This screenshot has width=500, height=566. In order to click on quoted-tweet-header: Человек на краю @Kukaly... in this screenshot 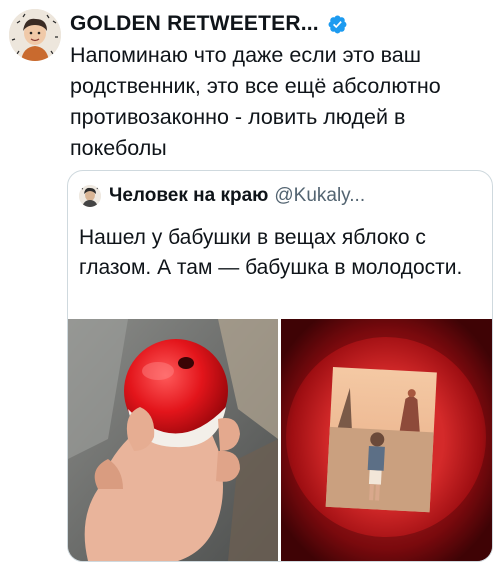, I will do `click(222, 196)`.